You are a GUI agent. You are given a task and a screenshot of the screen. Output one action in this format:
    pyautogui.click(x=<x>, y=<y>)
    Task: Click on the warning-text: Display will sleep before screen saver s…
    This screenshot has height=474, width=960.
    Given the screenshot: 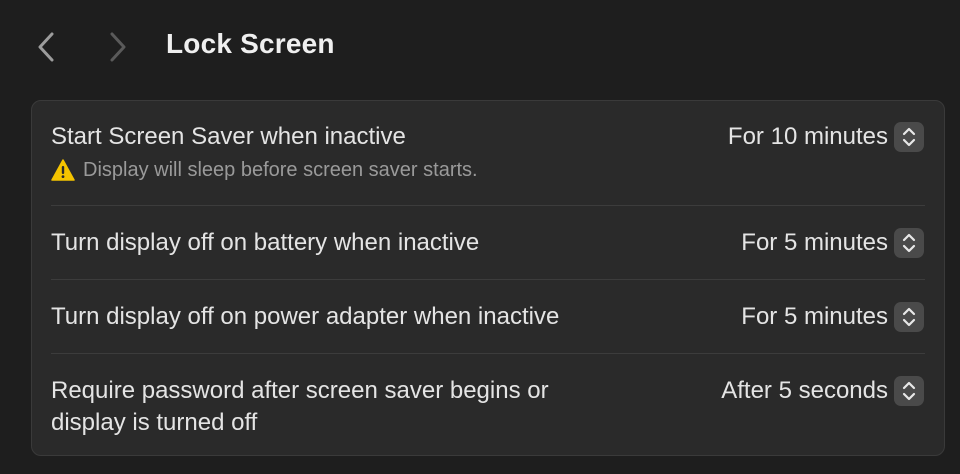 What is the action you would take?
    pyautogui.click(x=280, y=170)
    